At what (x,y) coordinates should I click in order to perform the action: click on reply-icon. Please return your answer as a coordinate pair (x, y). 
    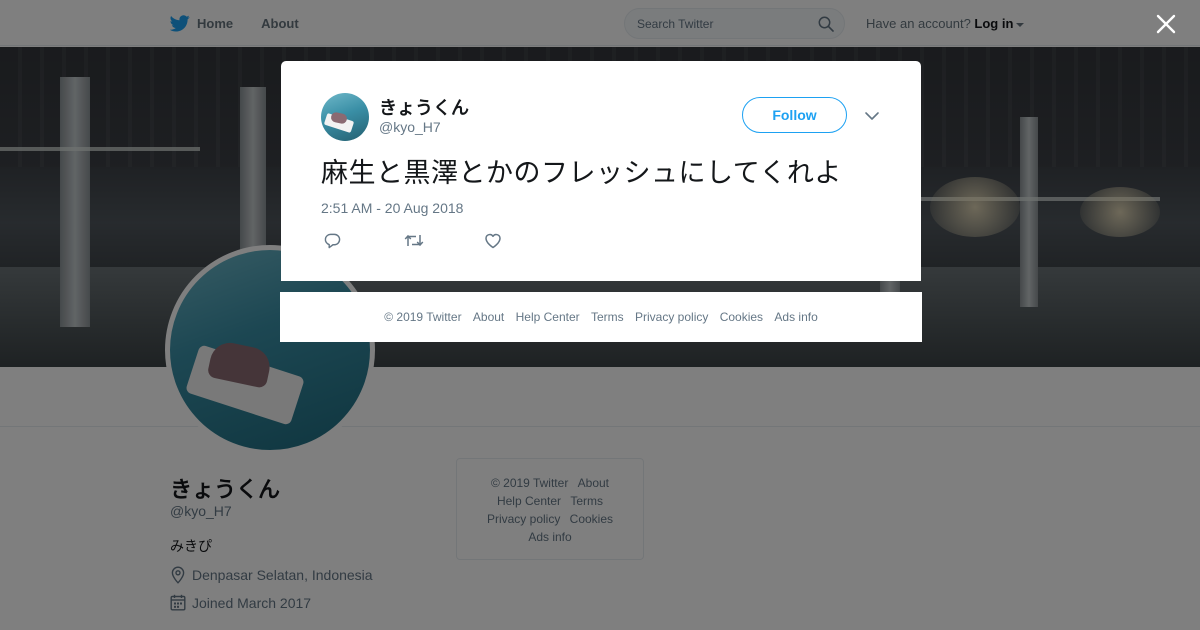
    Looking at the image, I should click on (332, 241).